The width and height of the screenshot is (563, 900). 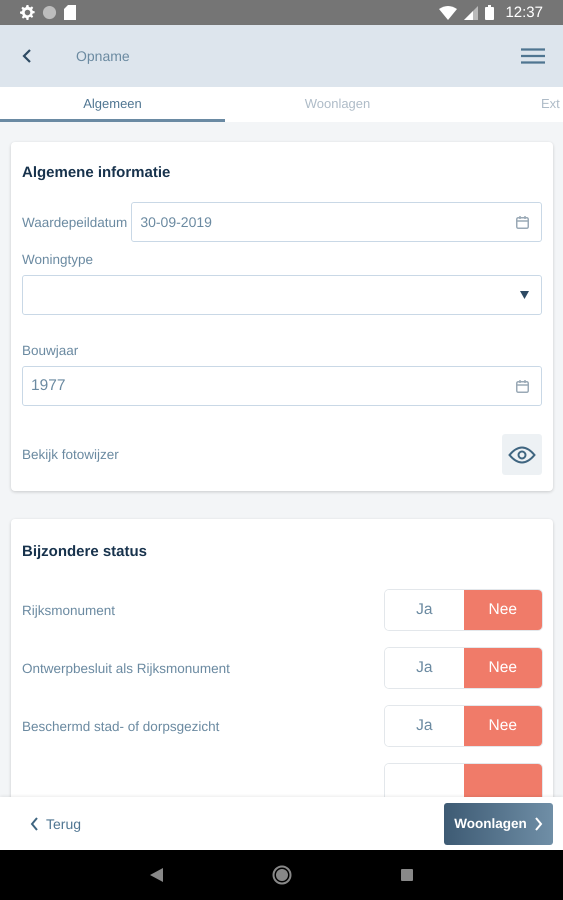 What do you see at coordinates (524, 12) in the screenshot?
I see `clock: 12:37` at bounding box center [524, 12].